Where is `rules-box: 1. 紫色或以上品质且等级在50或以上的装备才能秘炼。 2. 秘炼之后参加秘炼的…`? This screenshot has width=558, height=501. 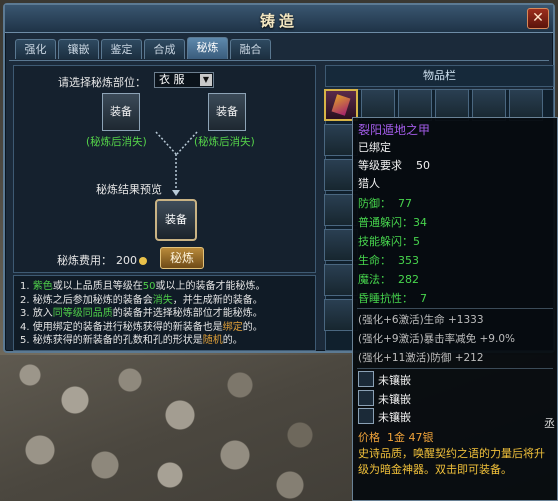 rules-box: 1. 紫色或以上品质且等级在50或以上的装备才能秘炼。 2. 秘炼之后参加秘炼的… is located at coordinates (164, 313).